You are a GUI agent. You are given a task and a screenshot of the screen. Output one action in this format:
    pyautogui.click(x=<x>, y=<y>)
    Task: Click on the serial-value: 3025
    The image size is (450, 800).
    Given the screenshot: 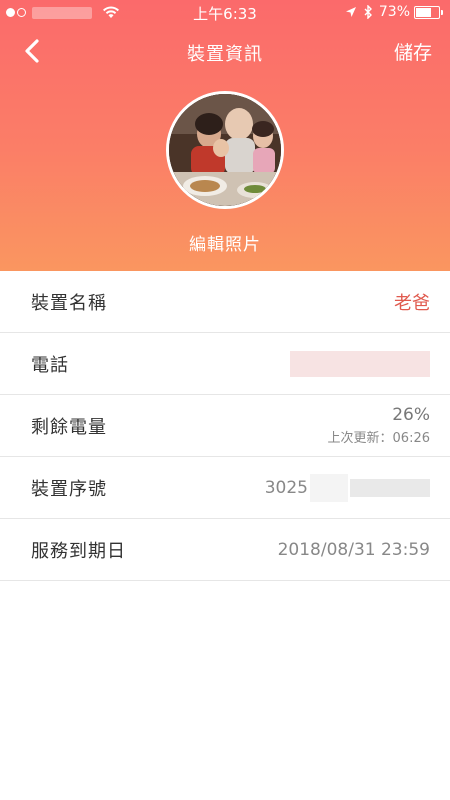 What is the action you would take?
    pyautogui.click(x=347, y=487)
    